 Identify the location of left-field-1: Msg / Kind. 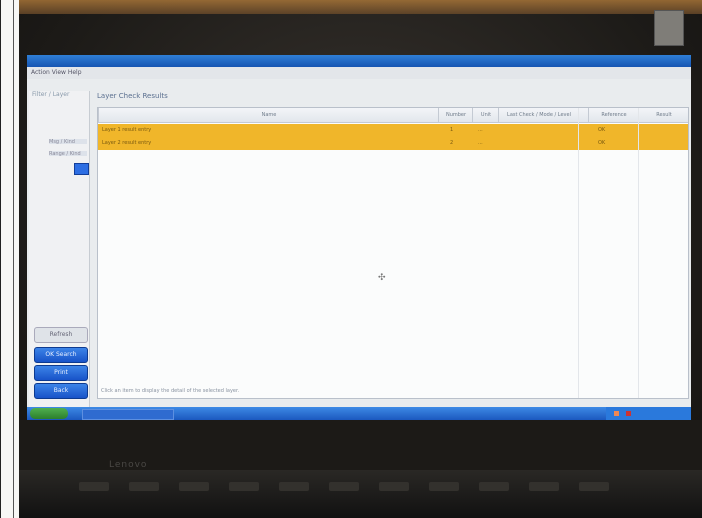
(68, 142).